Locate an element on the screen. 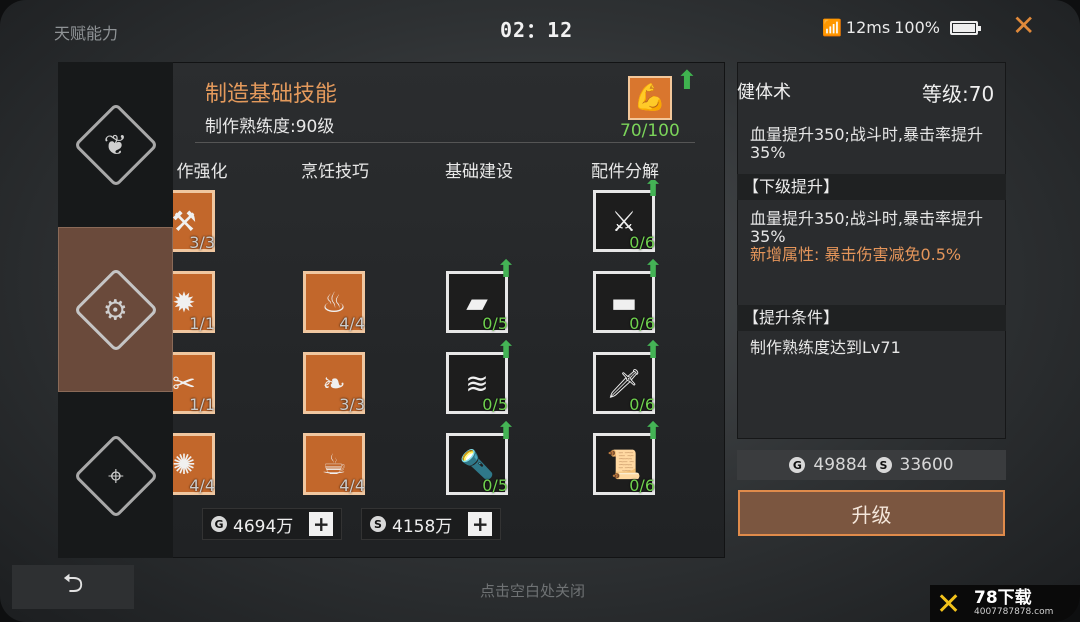 This screenshot has height=622, width=1080. clock: 02：12 is located at coordinates (537, 30).